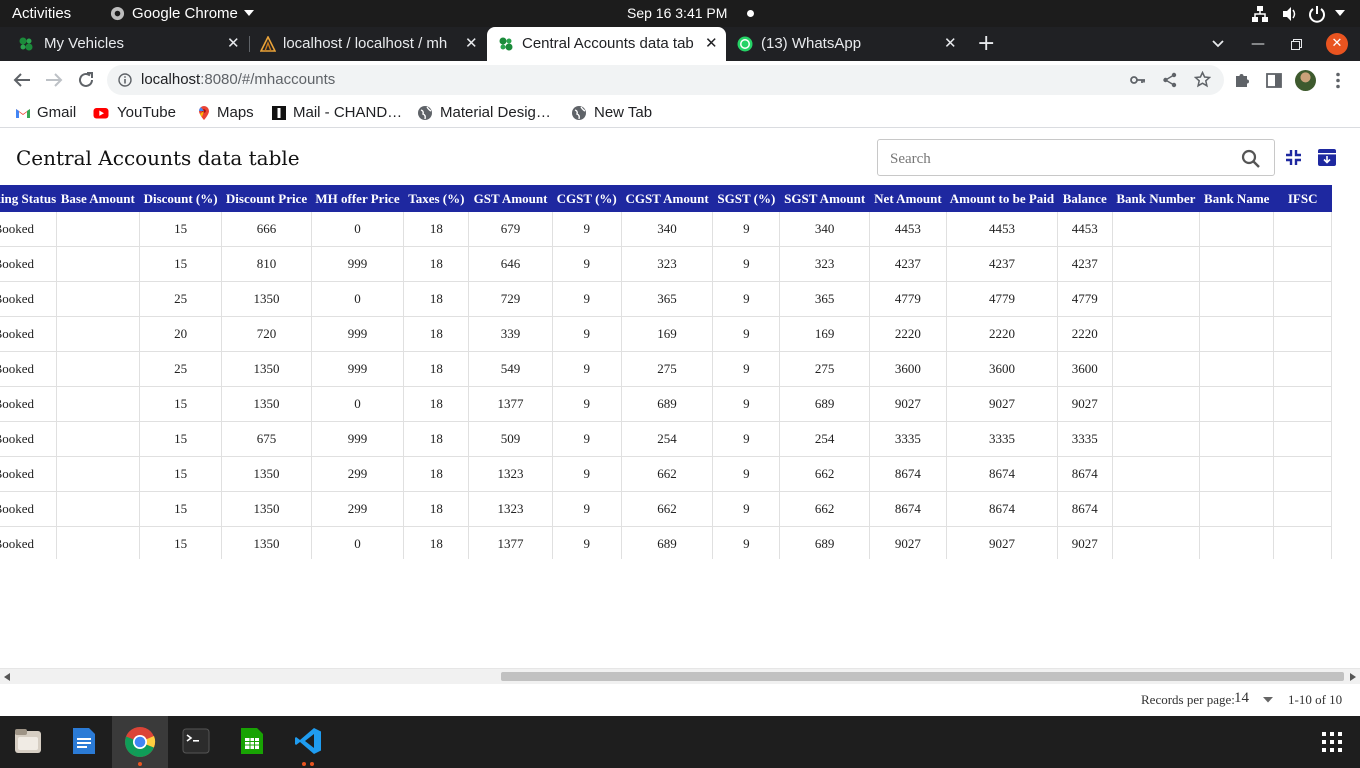 The height and width of the screenshot is (768, 1360). Describe the element at coordinates (824, 369) in the screenshot. I see `table-cell: 275` at that location.